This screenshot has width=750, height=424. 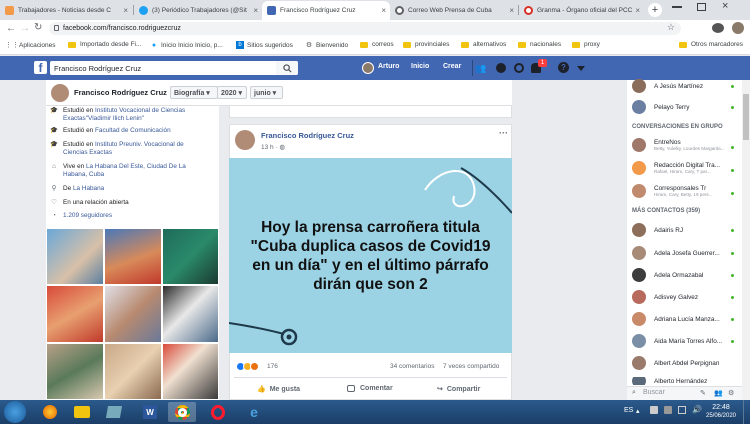 I want to click on bookmark-bienvenido: ⚙ Bienvenido, so click(x=326, y=45).